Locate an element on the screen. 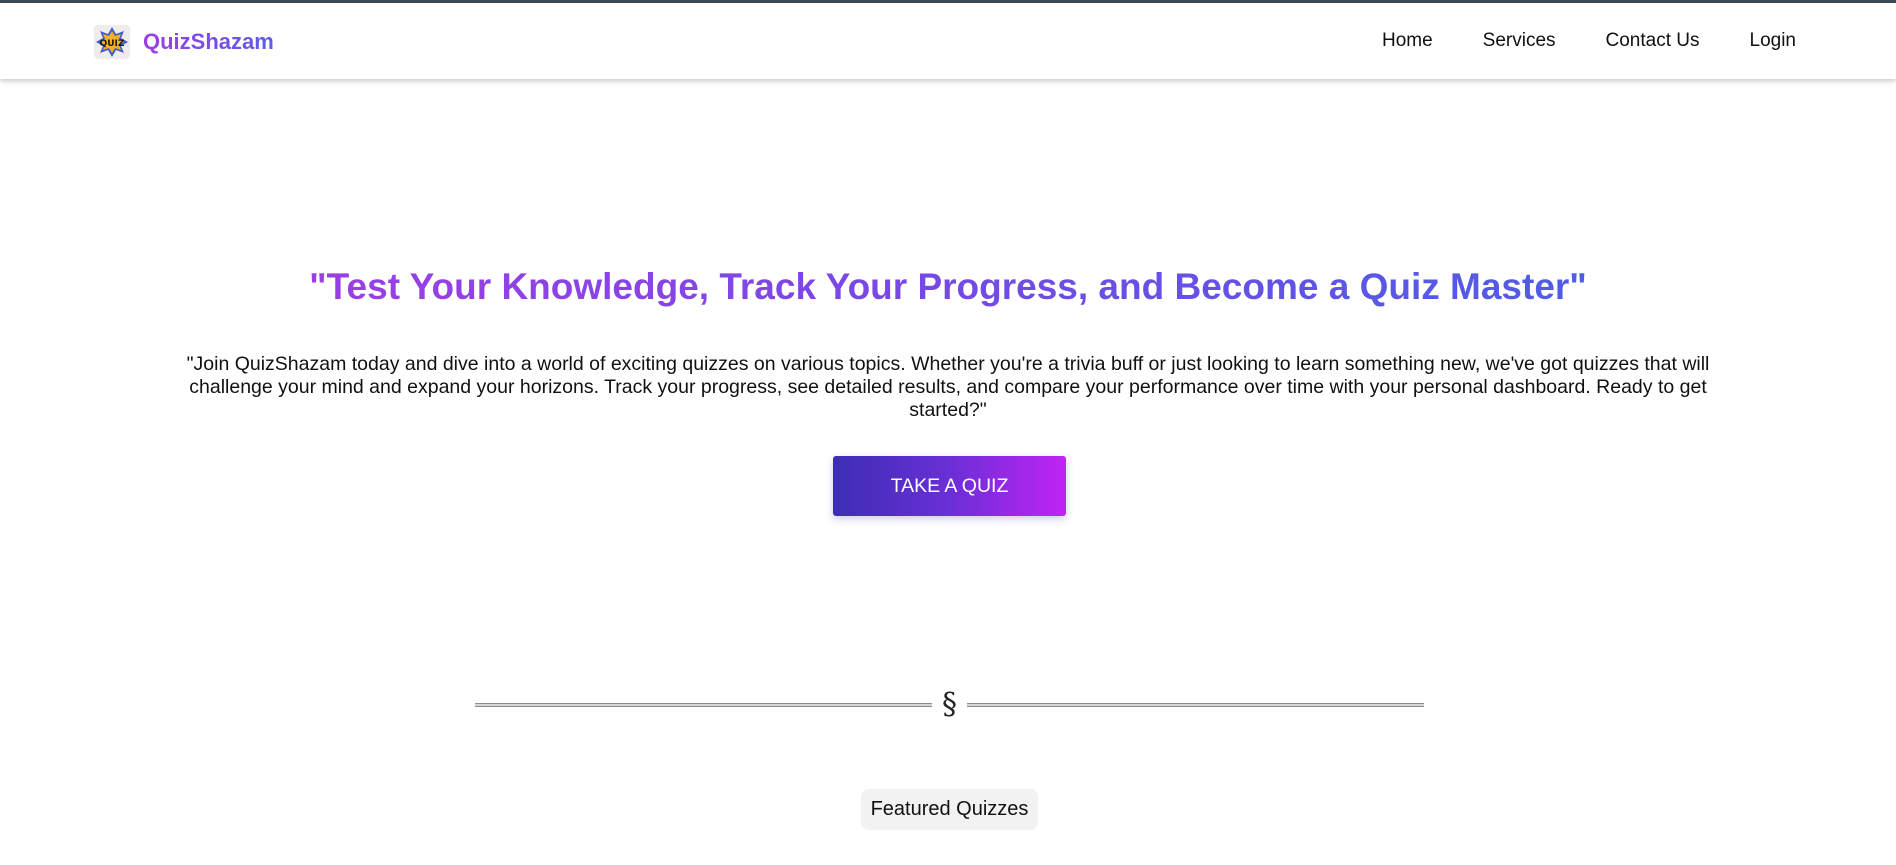 The height and width of the screenshot is (865, 1896). nav-link-contact-us: Contact Us is located at coordinates (1653, 41).